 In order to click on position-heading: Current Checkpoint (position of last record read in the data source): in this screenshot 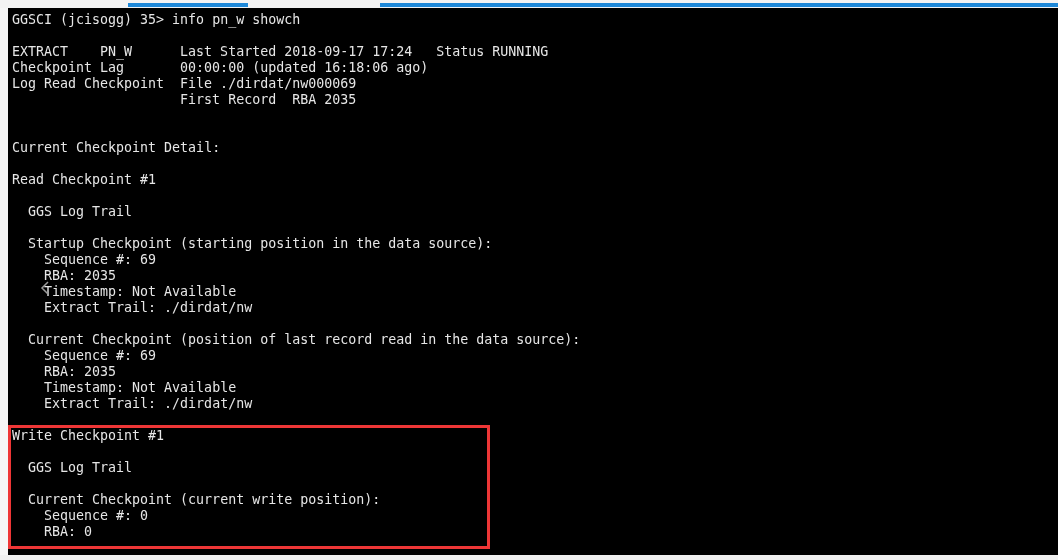, I will do `click(304, 340)`.